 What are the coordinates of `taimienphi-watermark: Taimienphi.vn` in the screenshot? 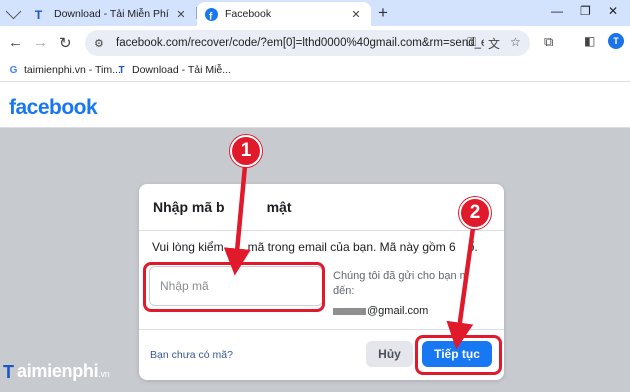 It's located at (56, 371).